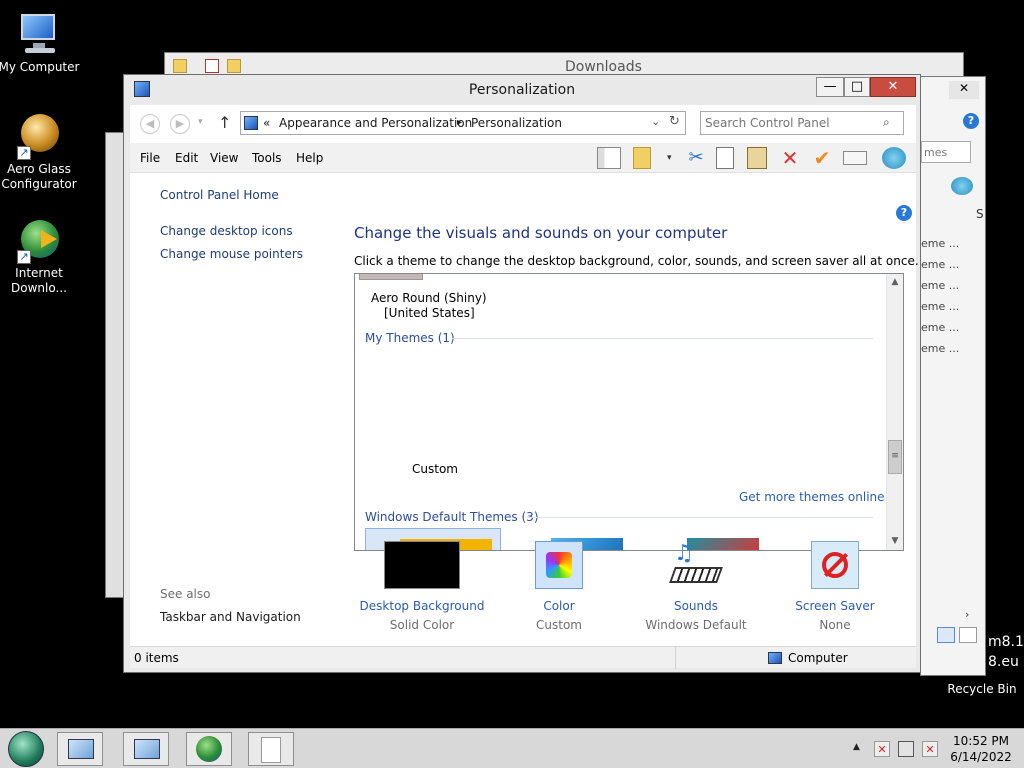  I want to click on maximize-button: □, so click(857, 87).